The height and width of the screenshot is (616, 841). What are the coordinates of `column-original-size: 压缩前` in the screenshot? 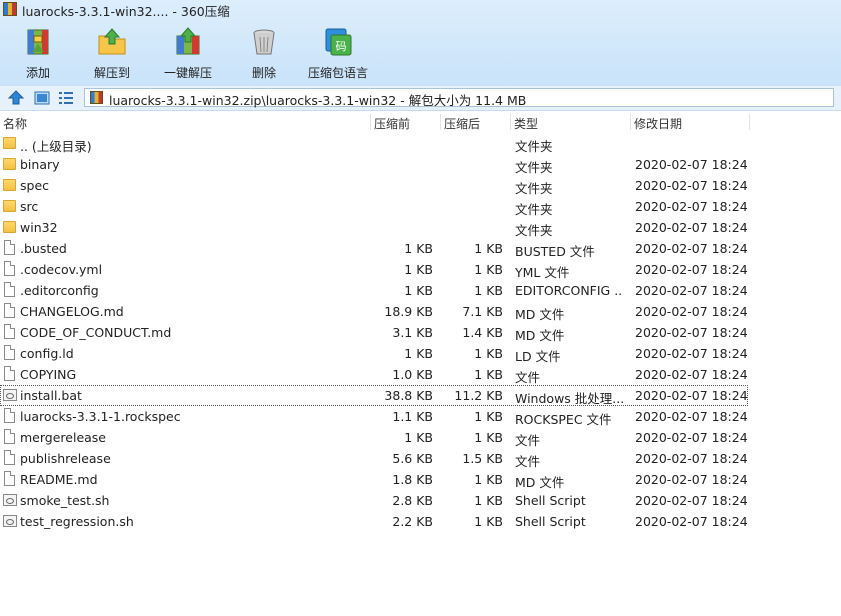 It's located at (392, 123).